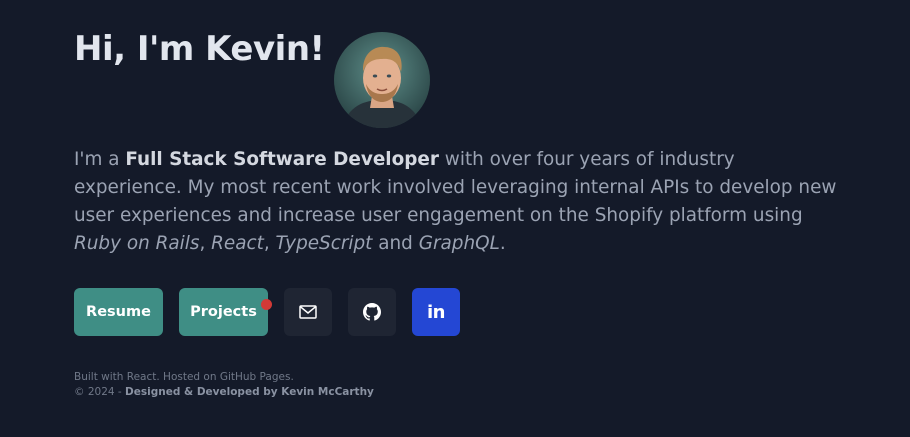 This screenshot has height=437, width=910. Describe the element at coordinates (459, 243) in the screenshot. I see `tech-graphql: GraphQL` at that location.